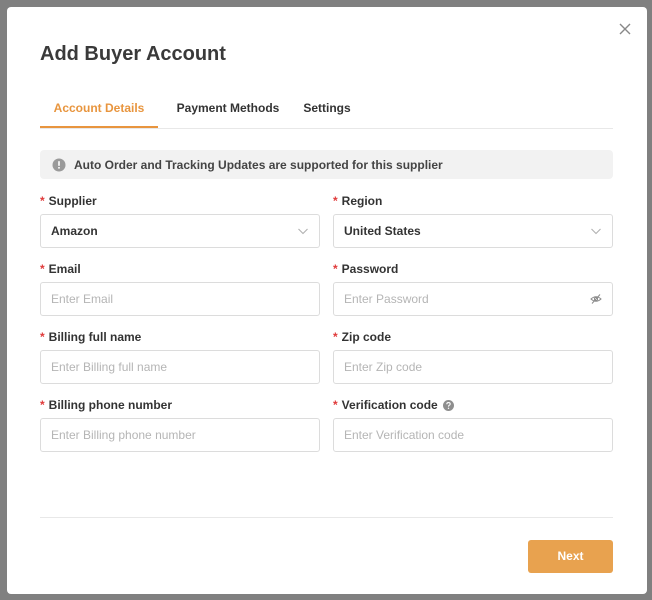 This screenshot has height=600, width=652. I want to click on tab-bar: Account Details Payment Methods Settings, so click(326, 111).